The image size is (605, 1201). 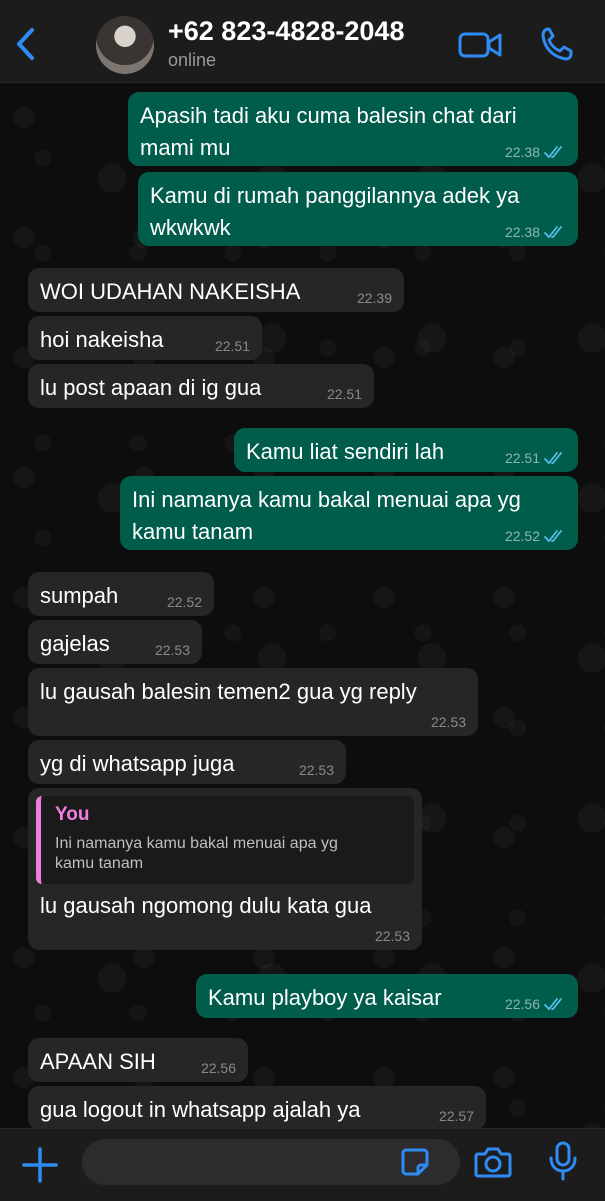 I want to click on incoming-message: yg di whatsapp juga 22.53, so click(x=187, y=762).